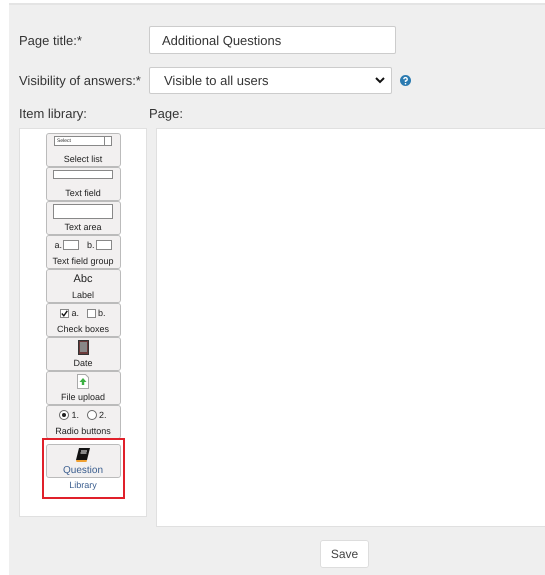 The width and height of the screenshot is (545, 575). Describe the element at coordinates (83, 211) in the screenshot. I see `text-area-preview` at that location.